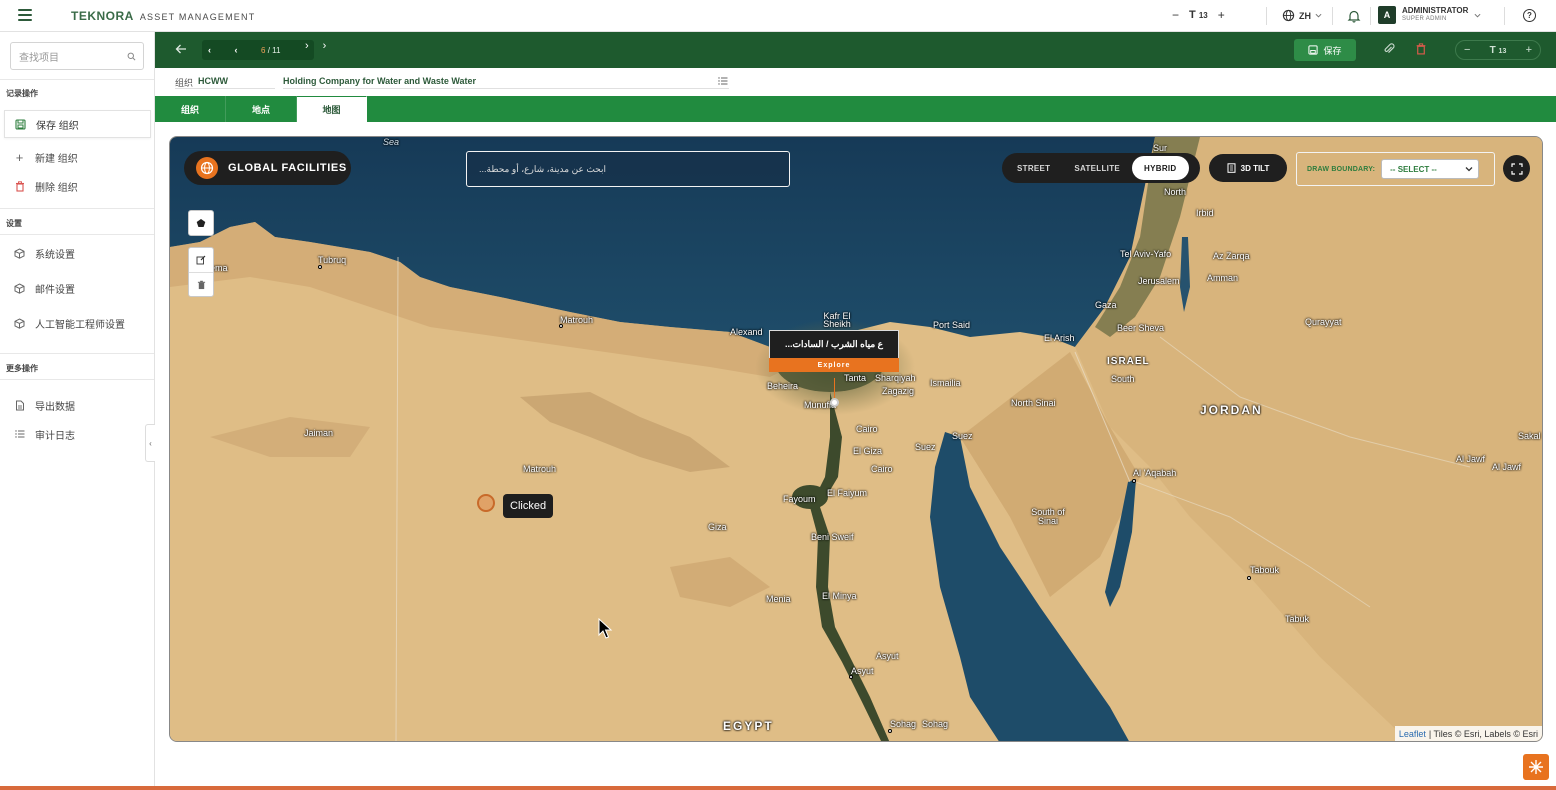 This screenshot has height=790, width=1556. I want to click on delete-layers-button, so click(201, 284).